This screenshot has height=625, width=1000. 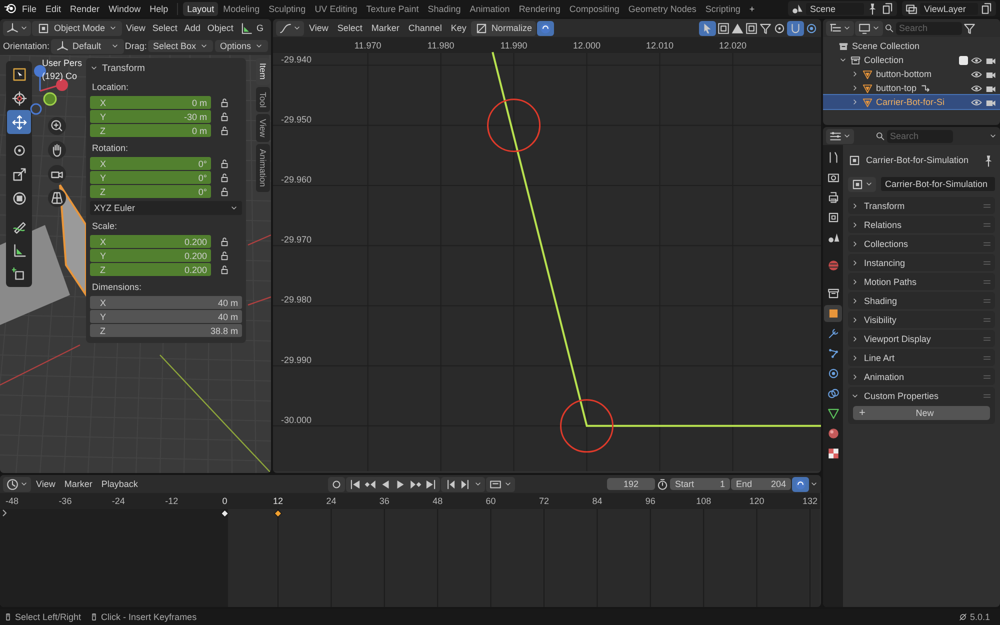 What do you see at coordinates (911, 88) in the screenshot?
I see `outliner-item: button-top` at bounding box center [911, 88].